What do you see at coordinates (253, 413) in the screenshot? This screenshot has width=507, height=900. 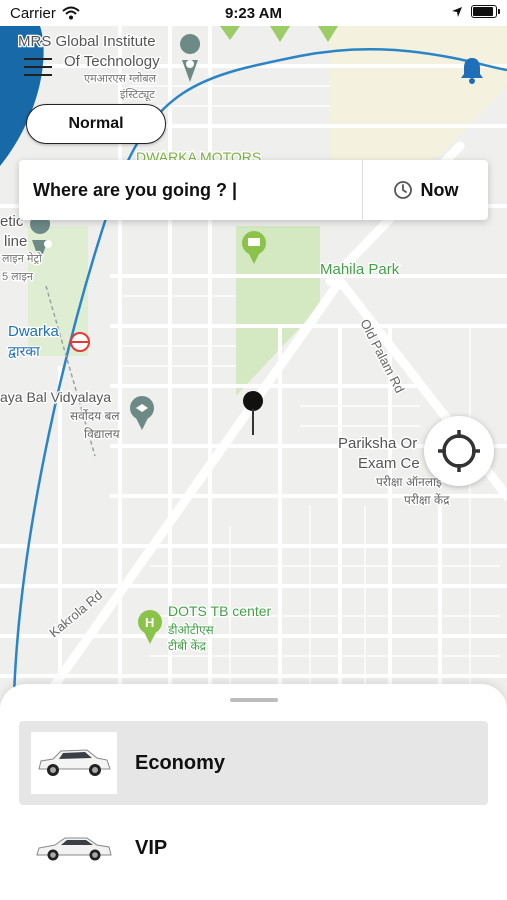 I see `pickup-pin-icon` at bounding box center [253, 413].